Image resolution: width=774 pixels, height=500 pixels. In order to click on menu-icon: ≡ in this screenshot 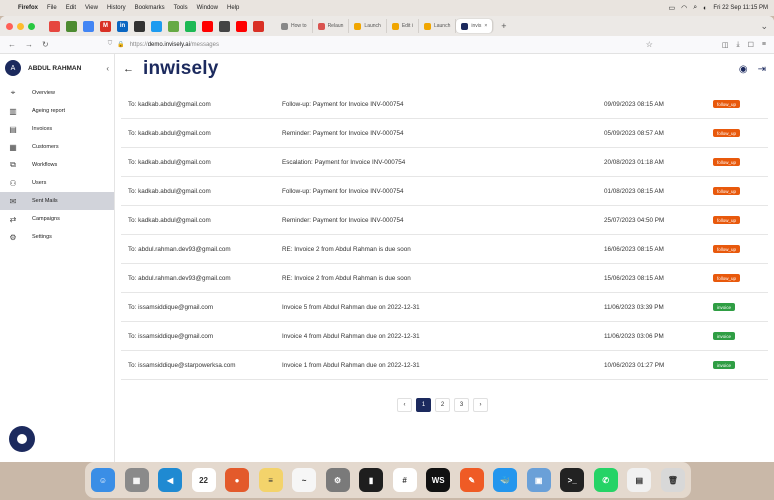, I will do `click(764, 45)`.